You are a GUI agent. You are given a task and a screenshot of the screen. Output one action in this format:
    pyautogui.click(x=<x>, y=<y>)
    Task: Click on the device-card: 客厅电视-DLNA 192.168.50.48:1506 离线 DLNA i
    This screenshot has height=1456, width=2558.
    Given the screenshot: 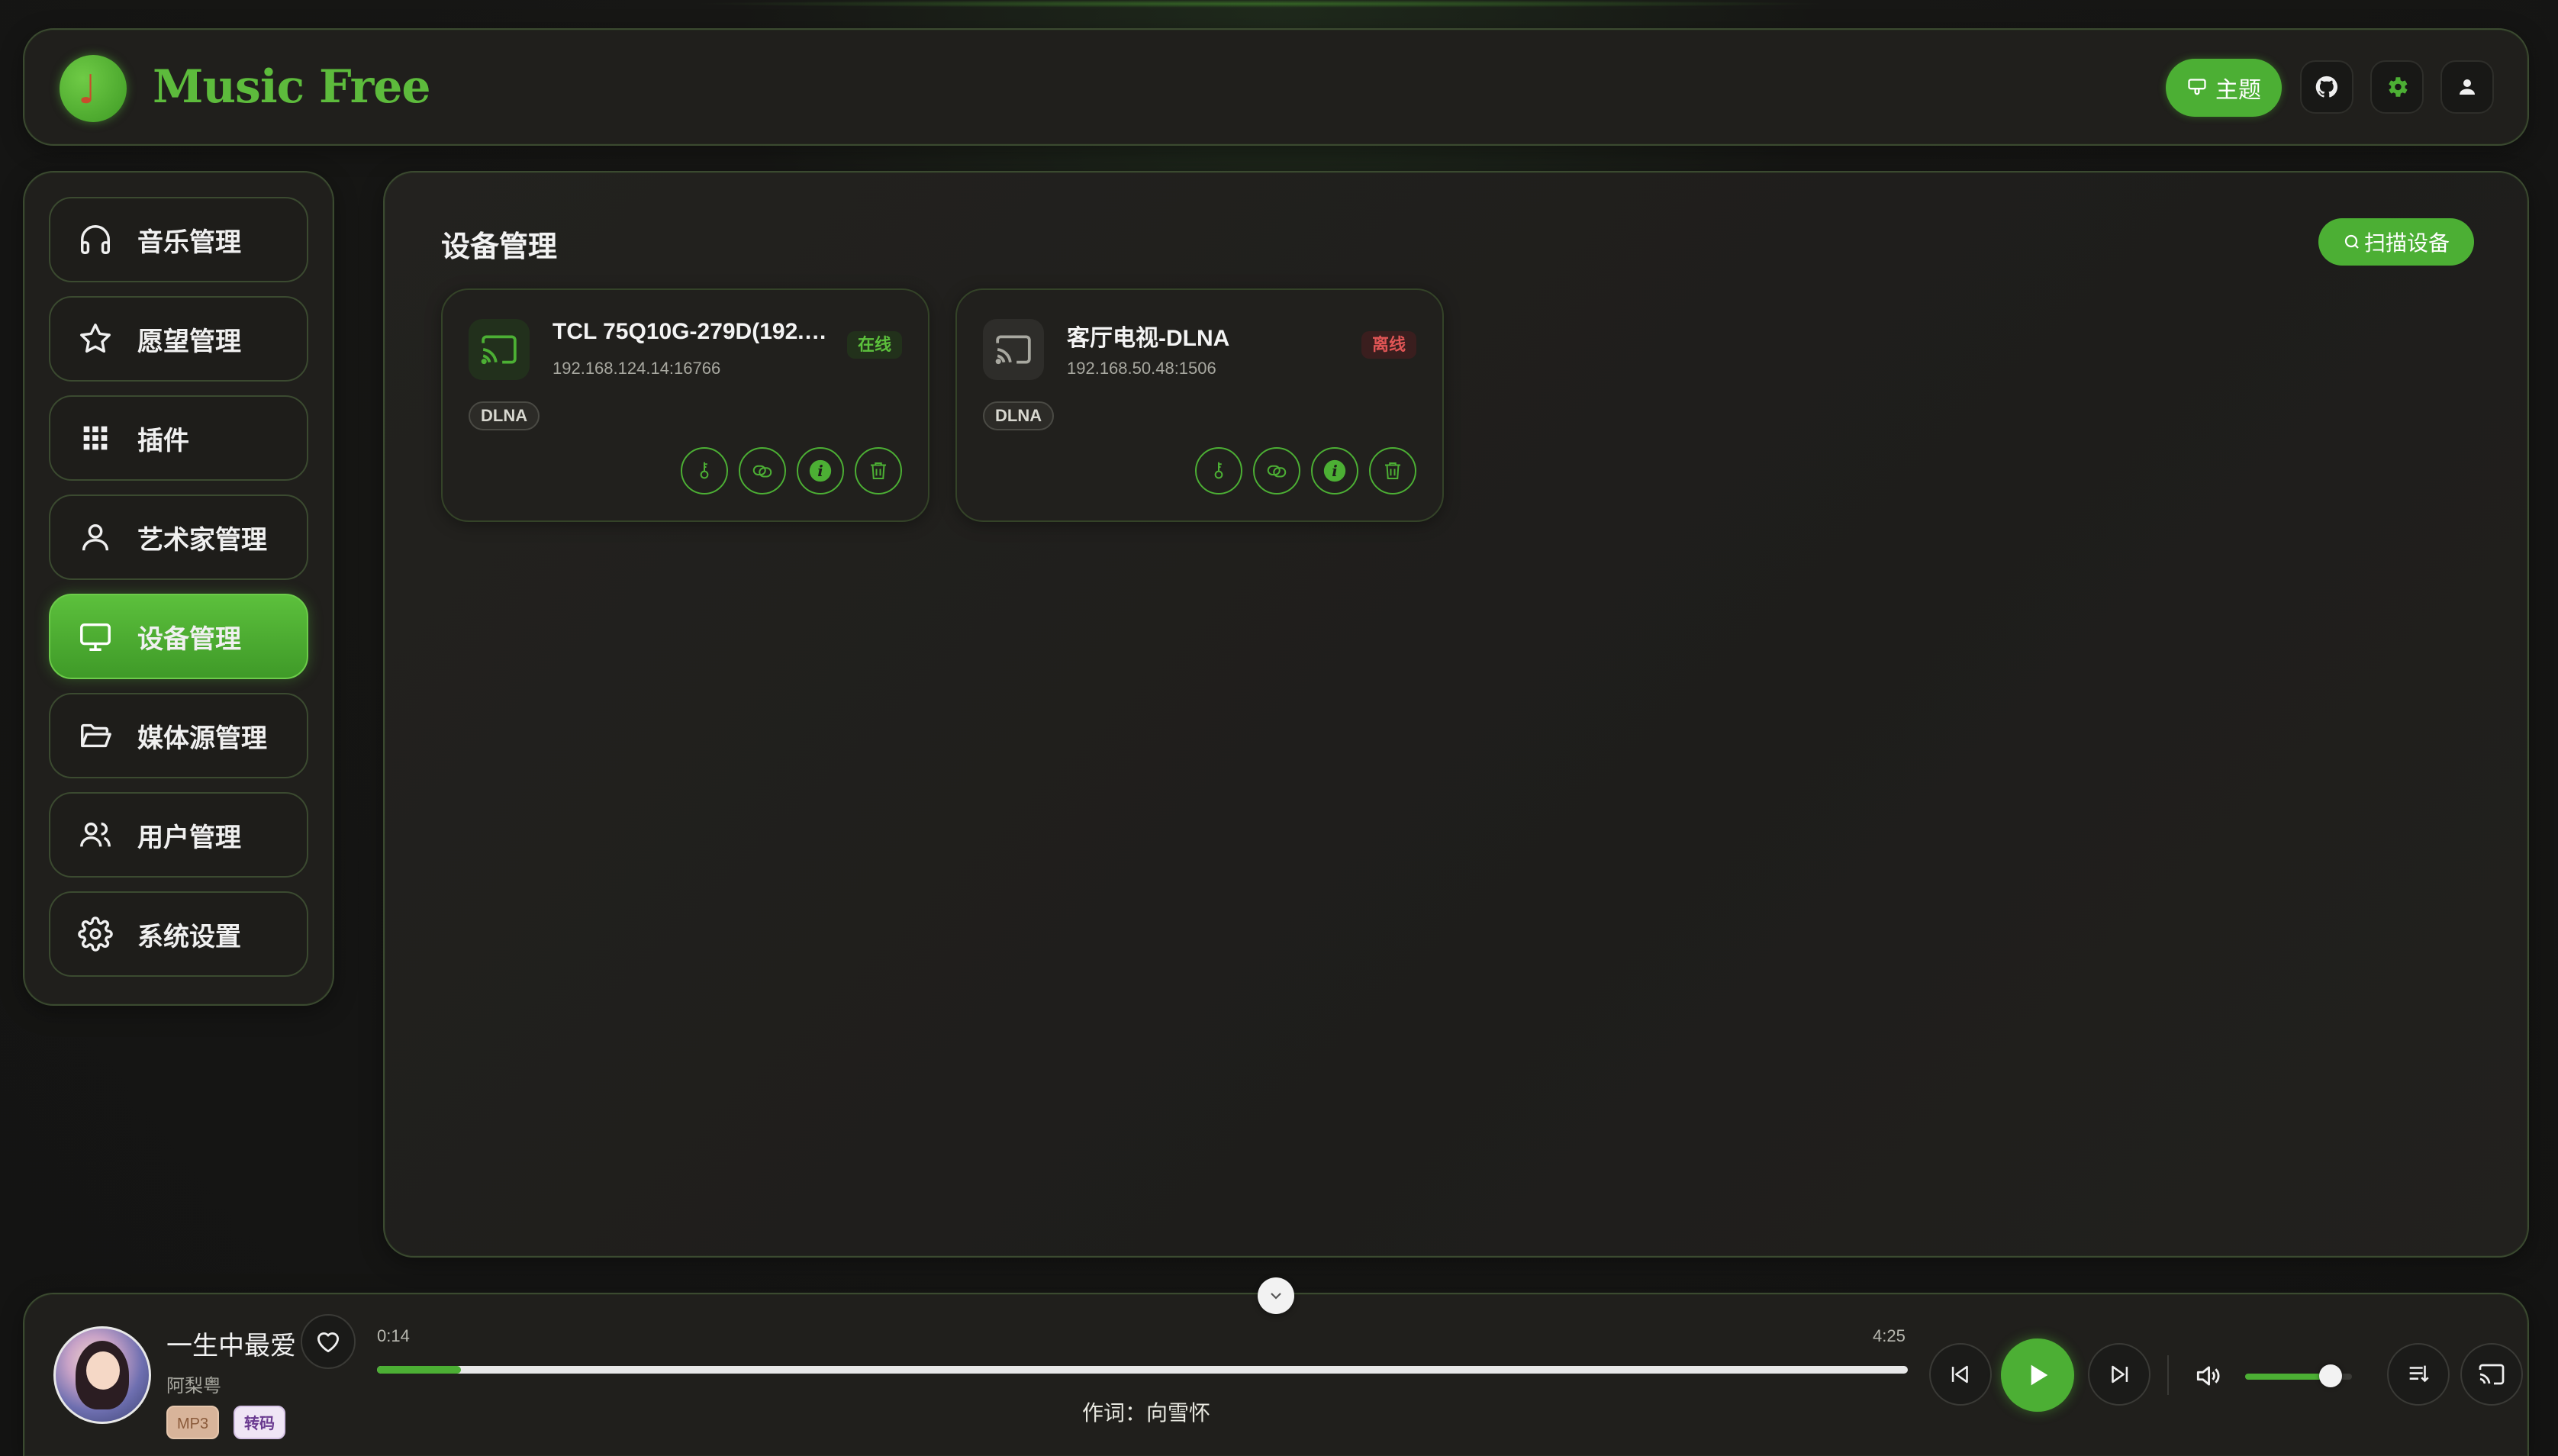 What is the action you would take?
    pyautogui.click(x=1199, y=405)
    